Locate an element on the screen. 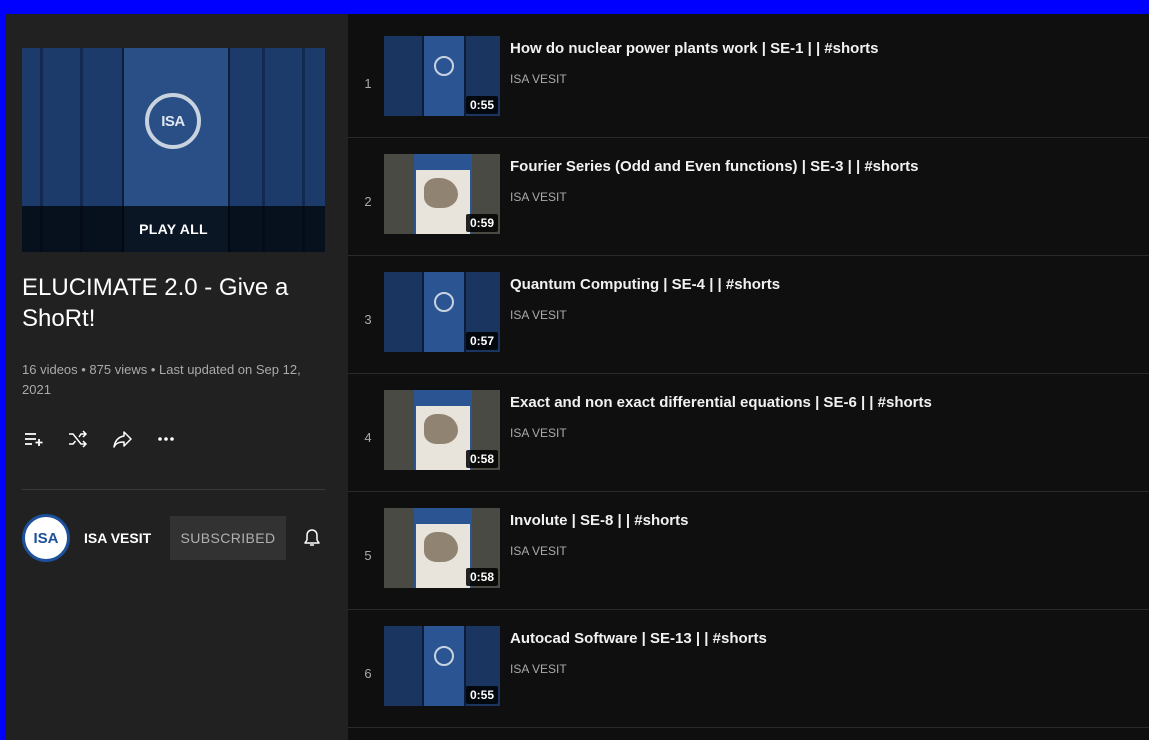  channel-name: ISA VESIT is located at coordinates (127, 538).